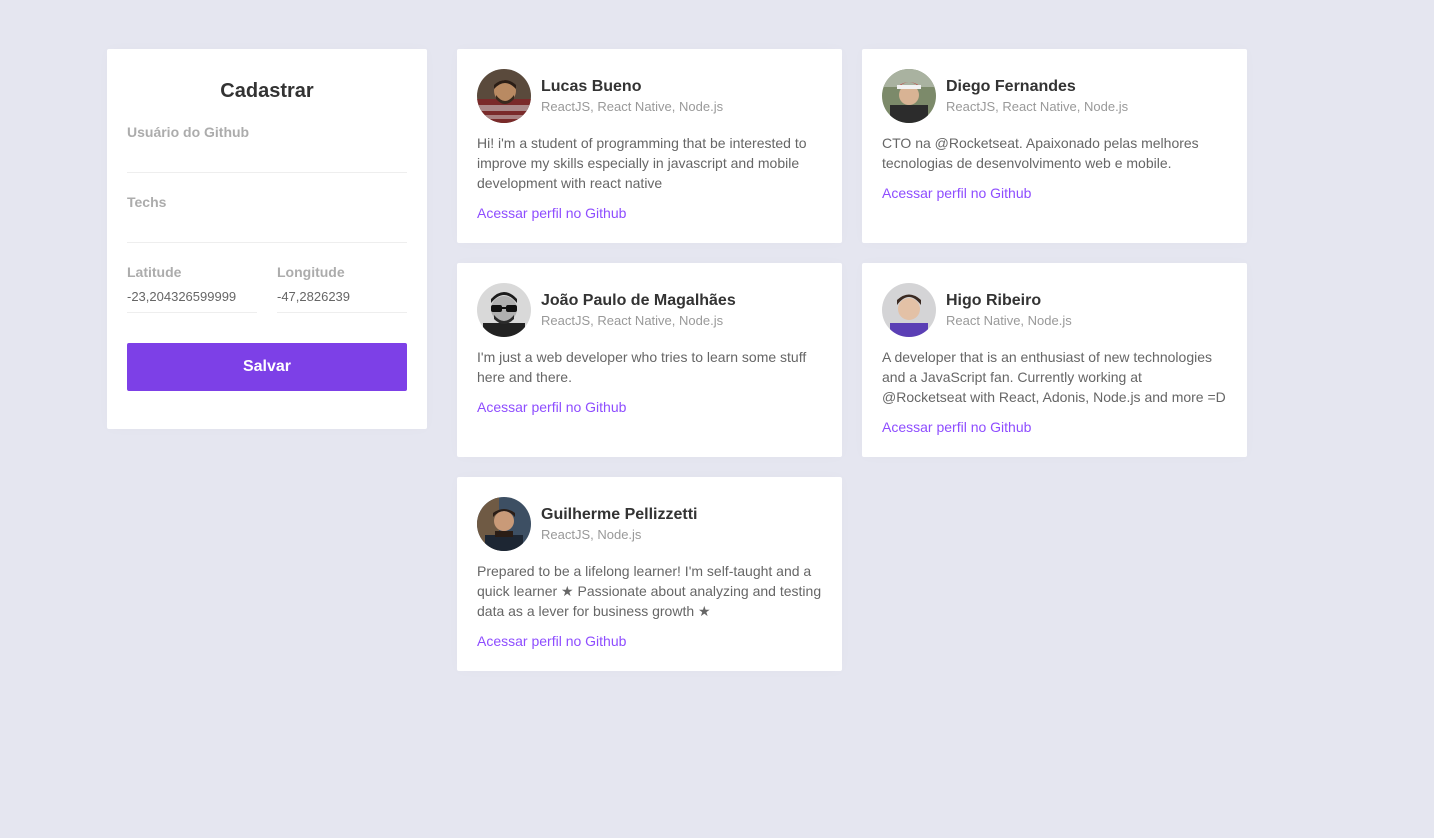  I want to click on user-name: Higo Ribeiro, so click(994, 300).